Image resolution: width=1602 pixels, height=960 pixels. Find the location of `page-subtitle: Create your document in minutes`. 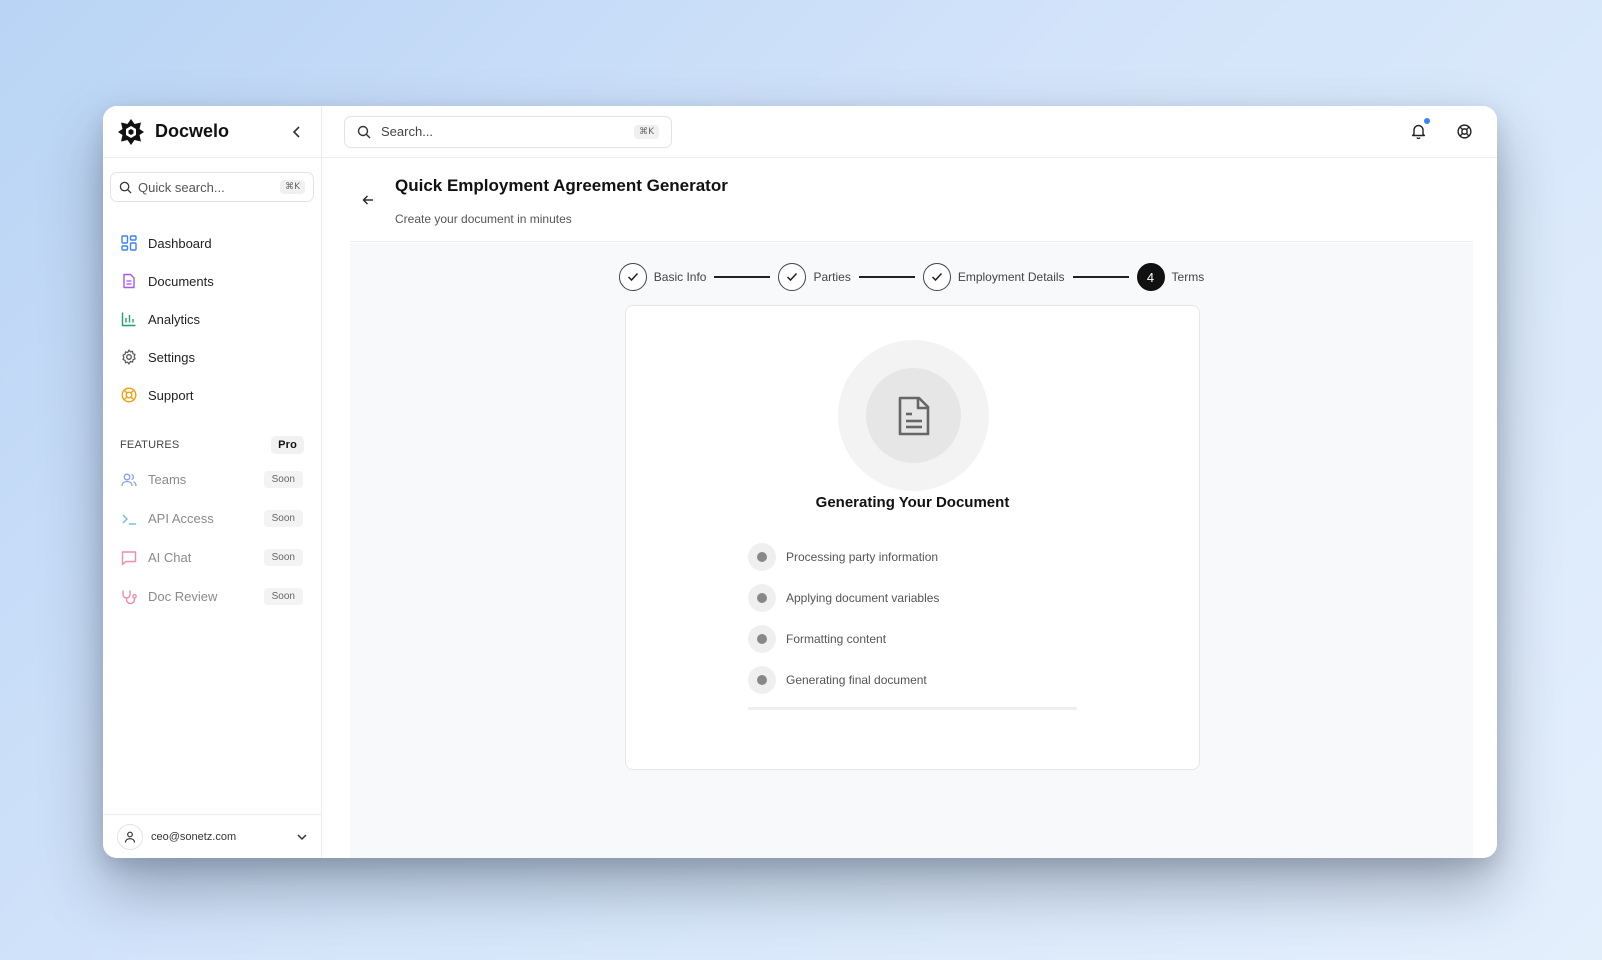

page-subtitle: Create your document in minutes is located at coordinates (483, 219).